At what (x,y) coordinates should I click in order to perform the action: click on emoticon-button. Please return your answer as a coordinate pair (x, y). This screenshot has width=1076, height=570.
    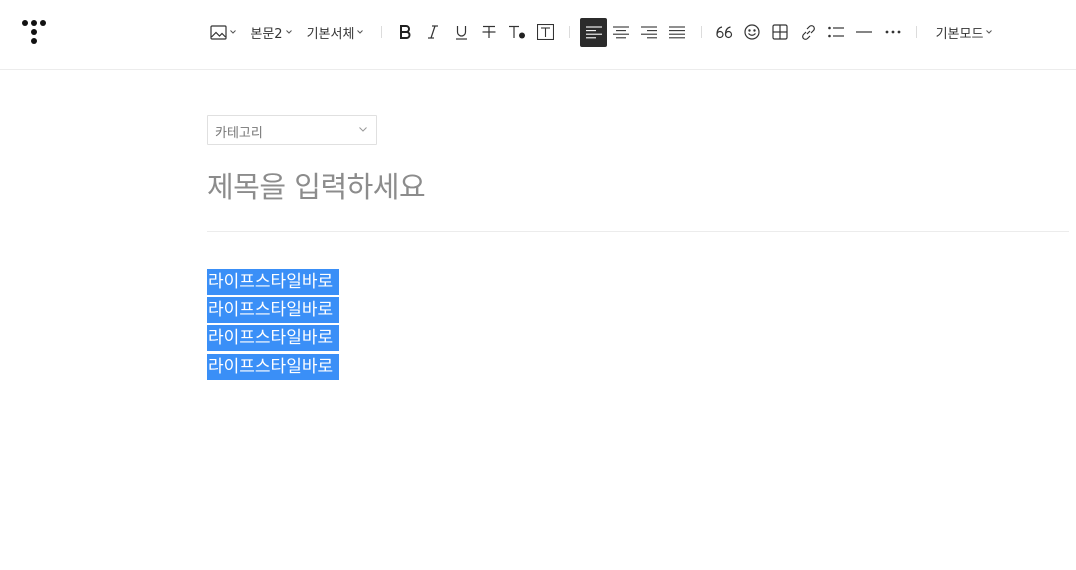
    Looking at the image, I should click on (752, 32).